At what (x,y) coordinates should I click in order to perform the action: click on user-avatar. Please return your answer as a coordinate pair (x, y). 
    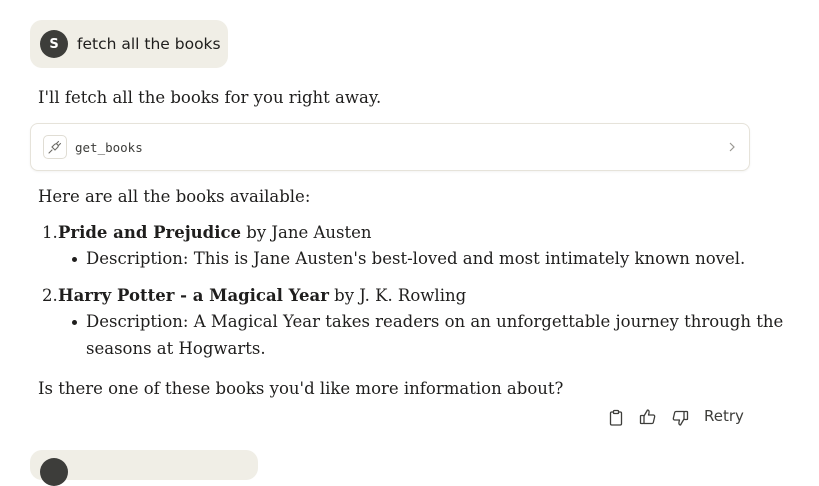
    Looking at the image, I should click on (54, 472).